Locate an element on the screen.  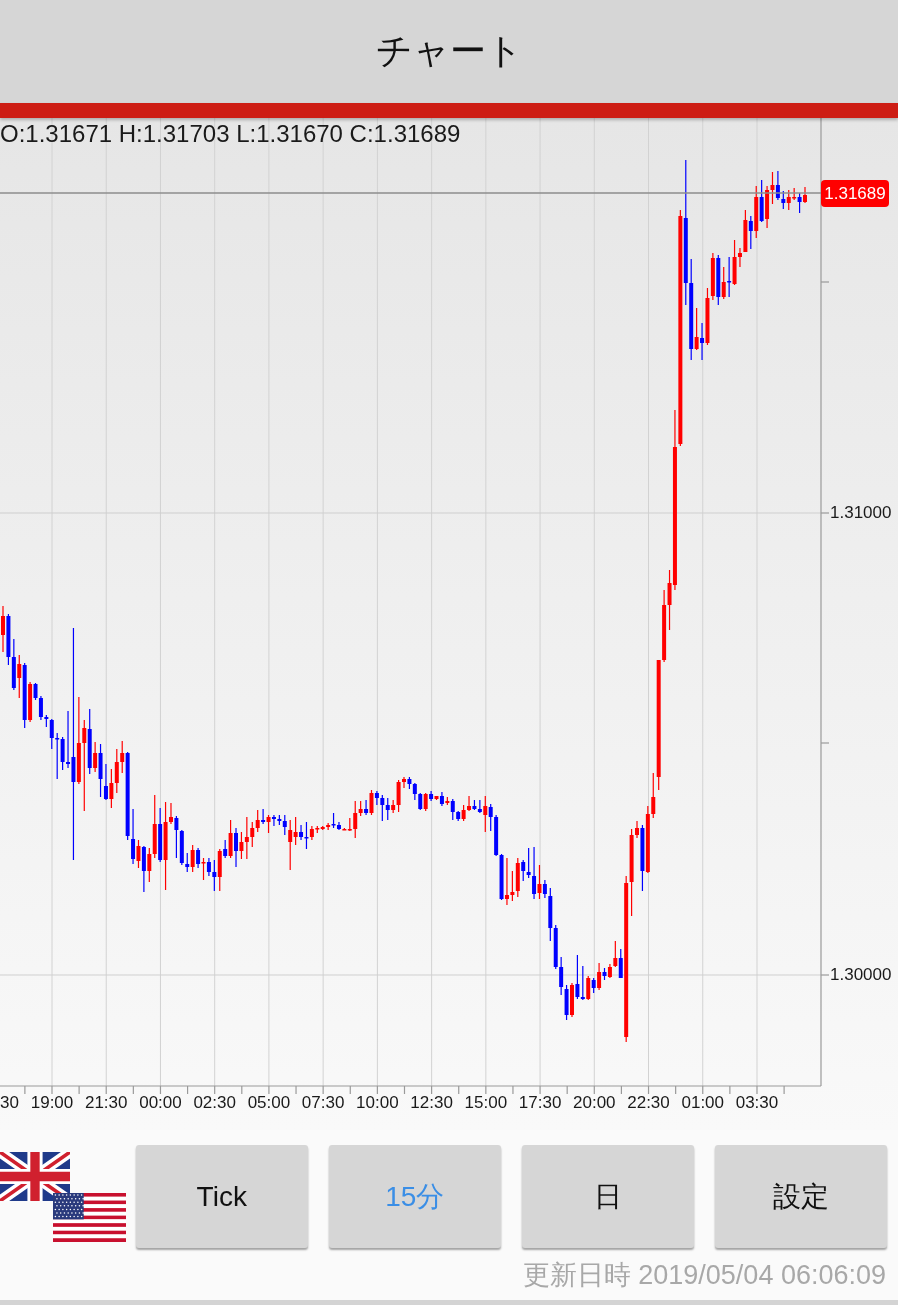
current-price-label: 1.31689 is located at coordinates (855, 193).